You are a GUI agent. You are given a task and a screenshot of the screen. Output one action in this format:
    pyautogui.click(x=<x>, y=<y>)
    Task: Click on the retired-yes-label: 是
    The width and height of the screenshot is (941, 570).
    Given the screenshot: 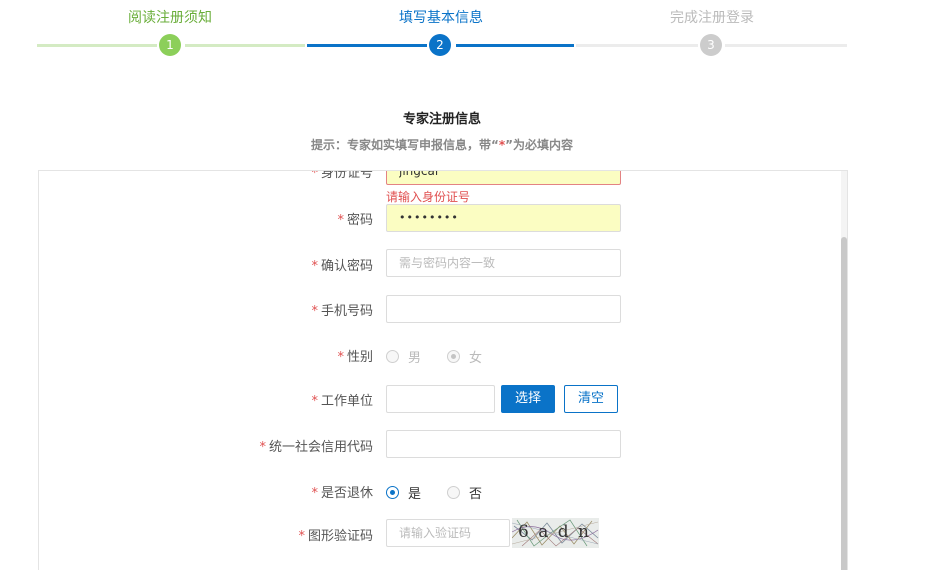 What is the action you would take?
    pyautogui.click(x=414, y=492)
    